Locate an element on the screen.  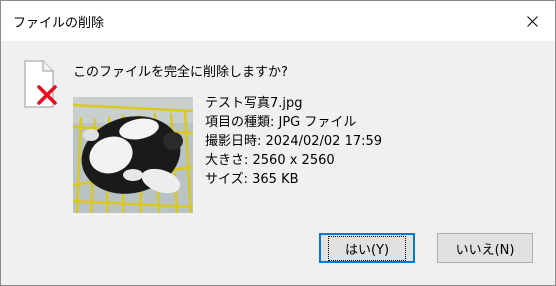
no-button-label: いいえ(N) is located at coordinates (485, 250).